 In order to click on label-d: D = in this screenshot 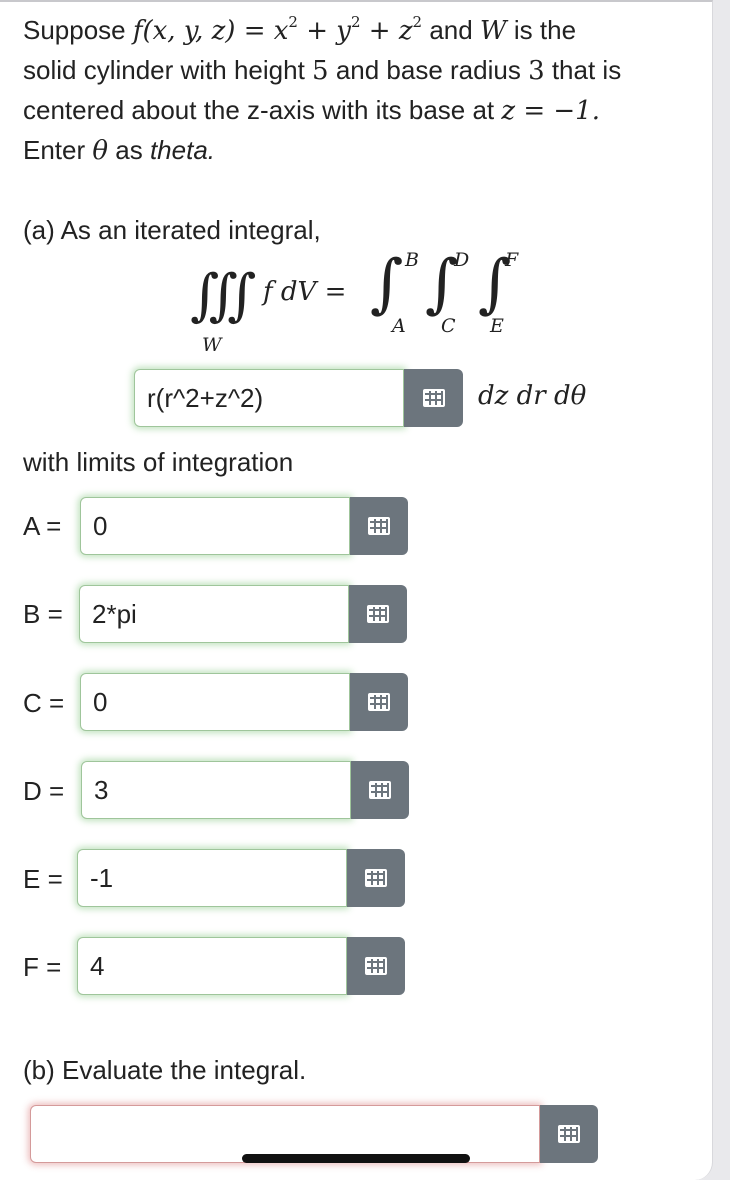, I will do `click(44, 791)`.